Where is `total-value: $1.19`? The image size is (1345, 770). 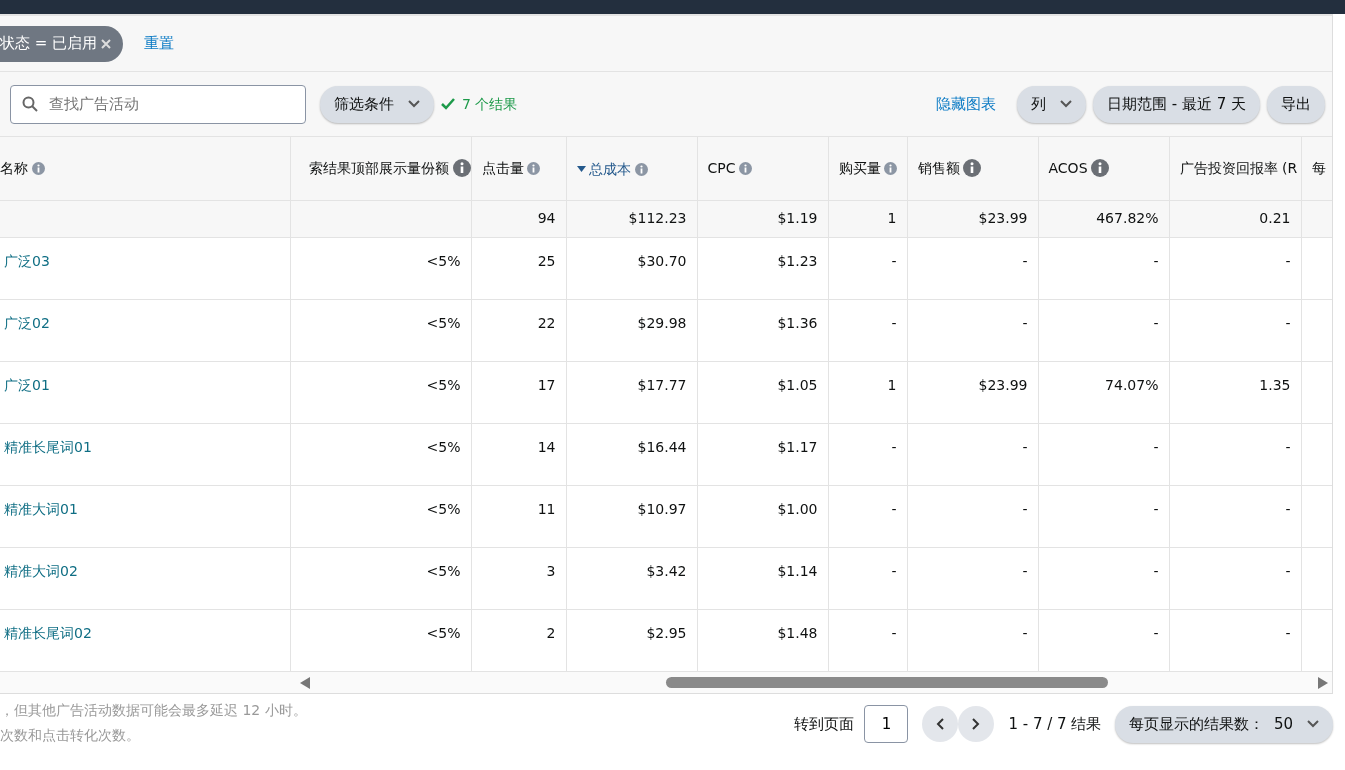 total-value: $1.19 is located at coordinates (797, 218).